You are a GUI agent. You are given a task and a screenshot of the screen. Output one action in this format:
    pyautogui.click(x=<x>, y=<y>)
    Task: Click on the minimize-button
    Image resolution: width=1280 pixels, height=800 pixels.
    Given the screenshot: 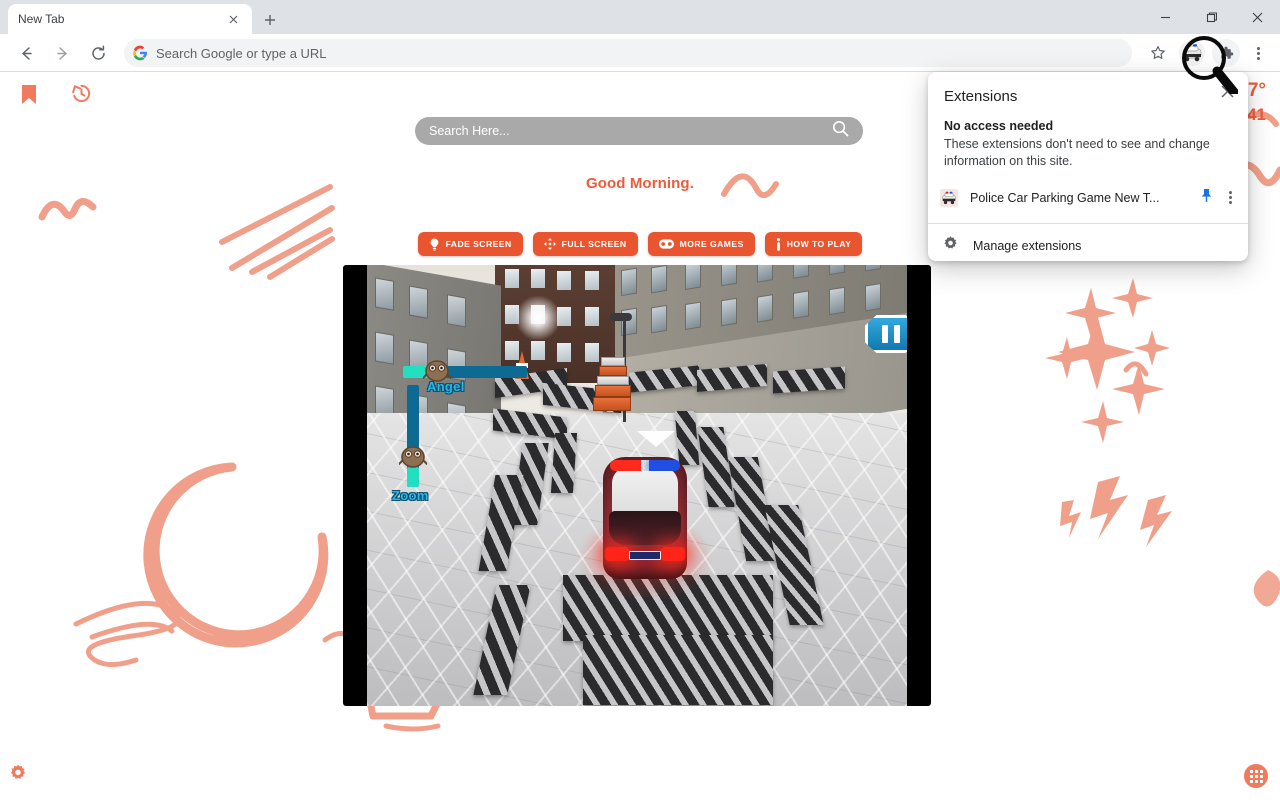 What is the action you would take?
    pyautogui.click(x=1165, y=17)
    